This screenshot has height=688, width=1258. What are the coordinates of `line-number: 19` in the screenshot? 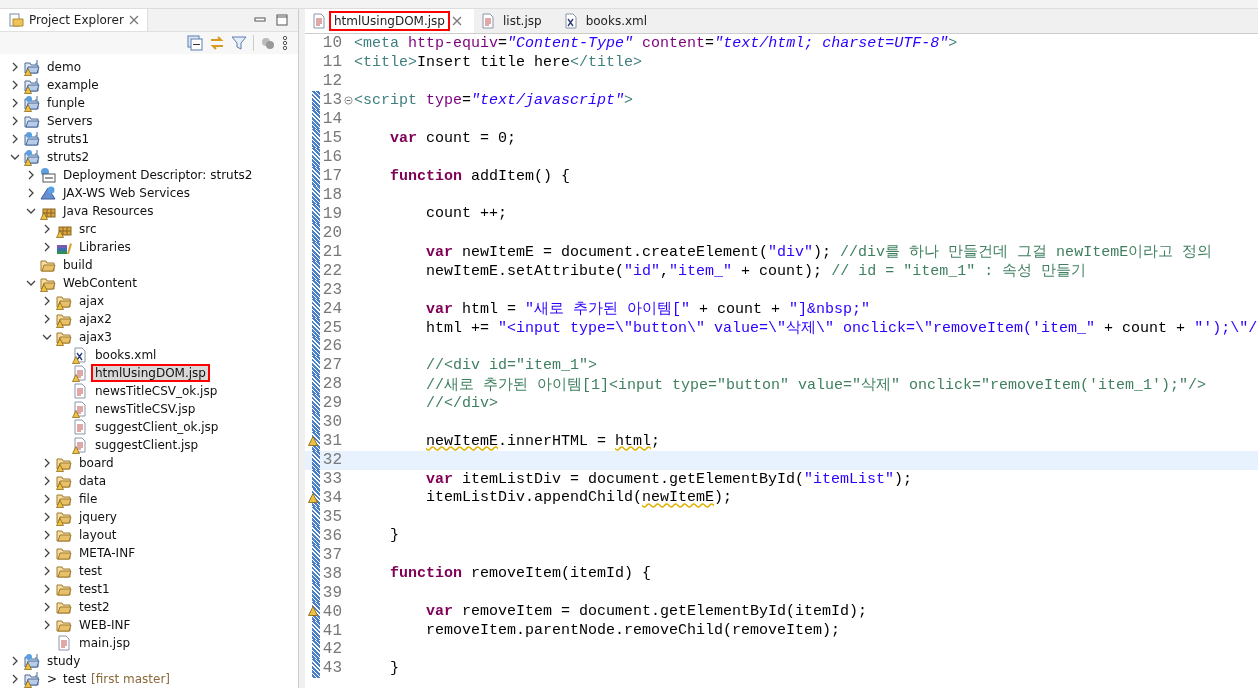 It's located at (331, 213).